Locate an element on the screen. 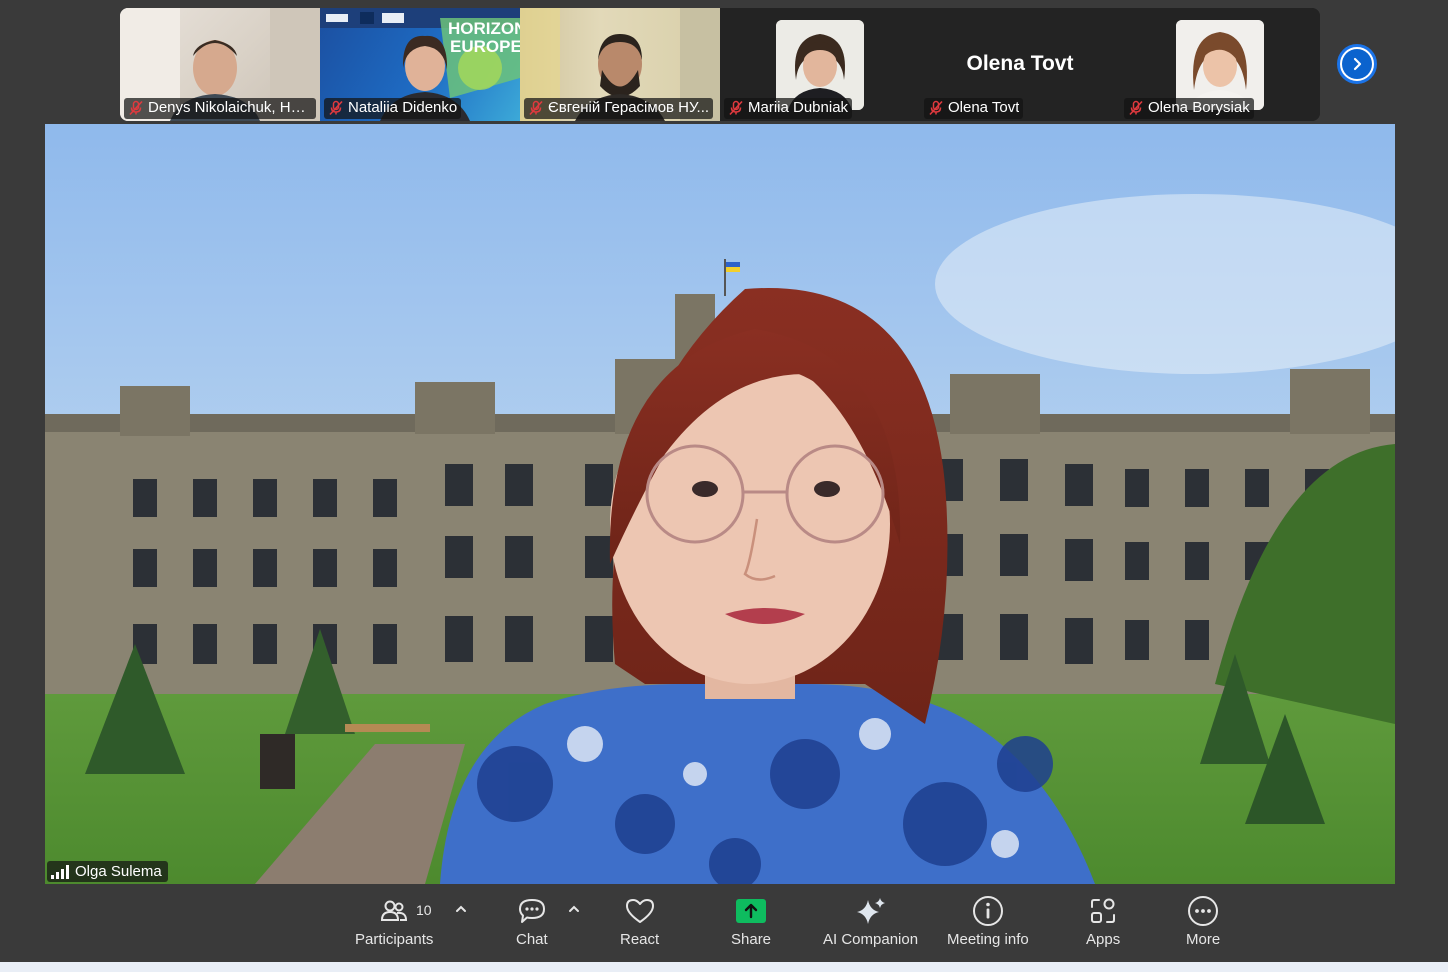  apps-label: Apps is located at coordinates (1103, 939).